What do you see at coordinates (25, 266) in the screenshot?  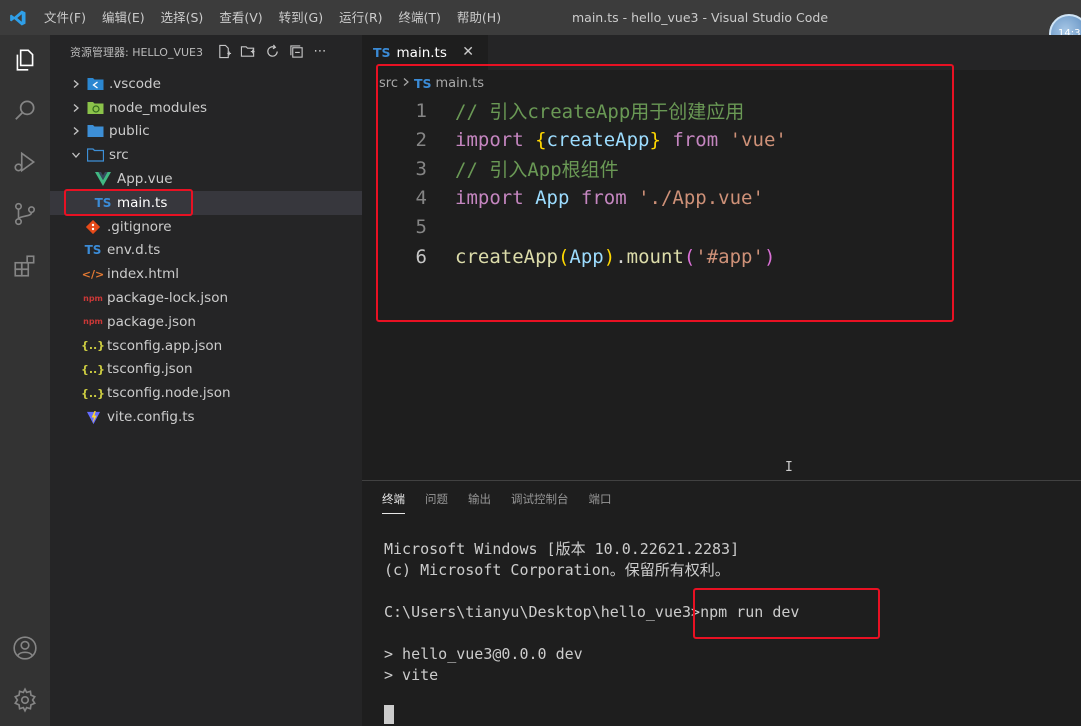 I see `extensions-icon` at bounding box center [25, 266].